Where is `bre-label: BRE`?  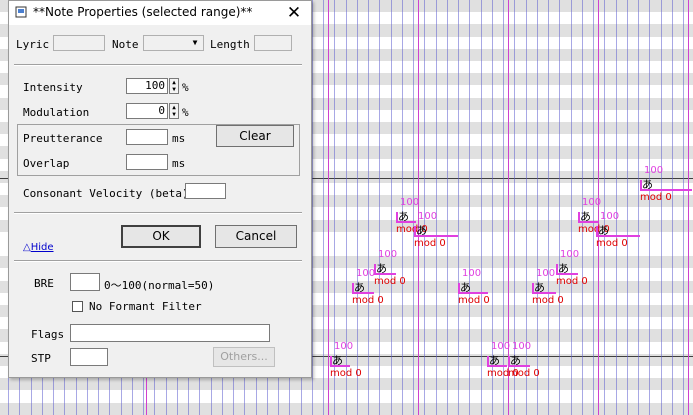 bre-label: BRE is located at coordinates (44, 283).